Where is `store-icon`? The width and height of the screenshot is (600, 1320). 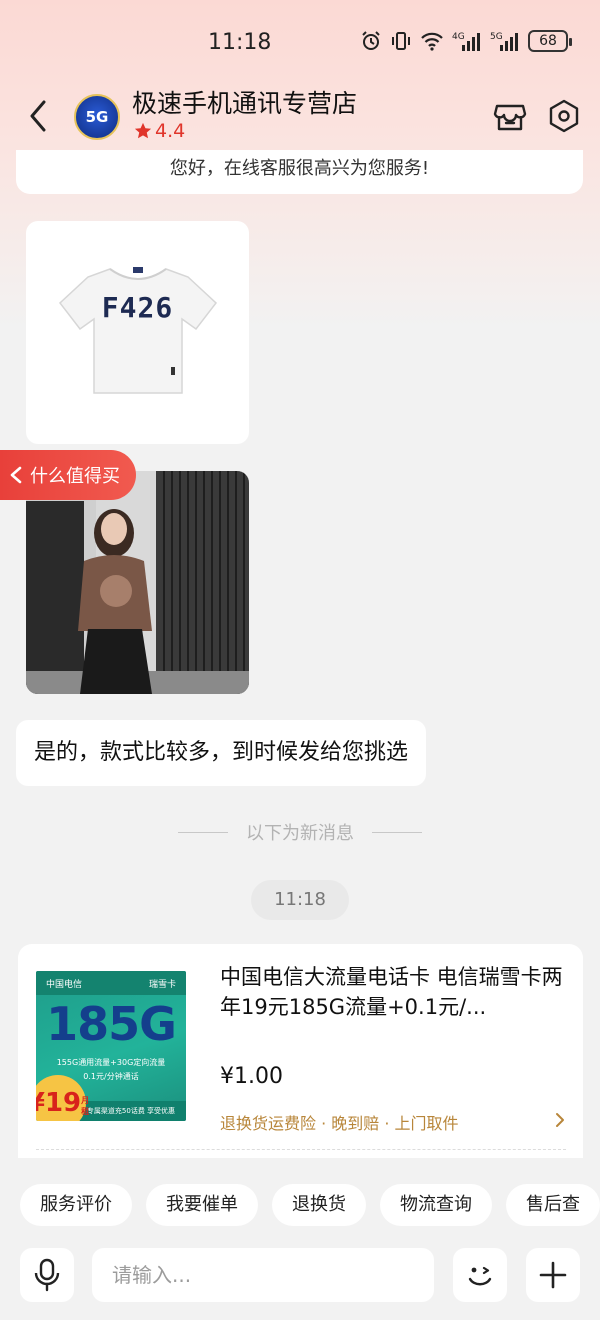 store-icon is located at coordinates (510, 117).